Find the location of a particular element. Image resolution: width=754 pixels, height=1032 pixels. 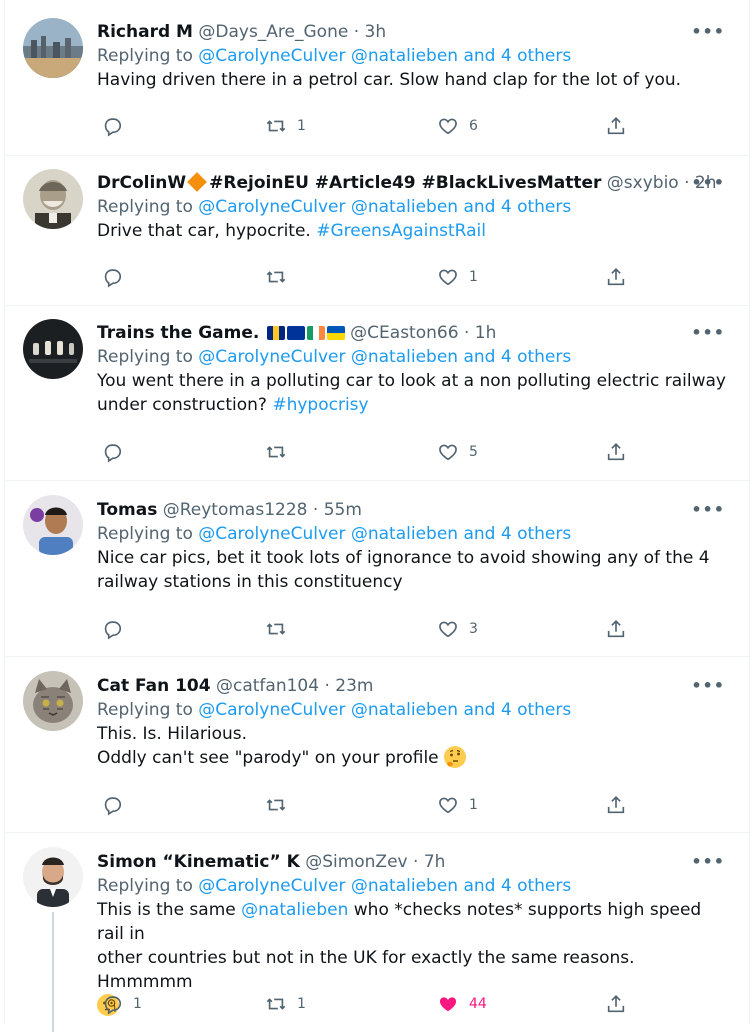

author-handle: @sxybio is located at coordinates (643, 183).